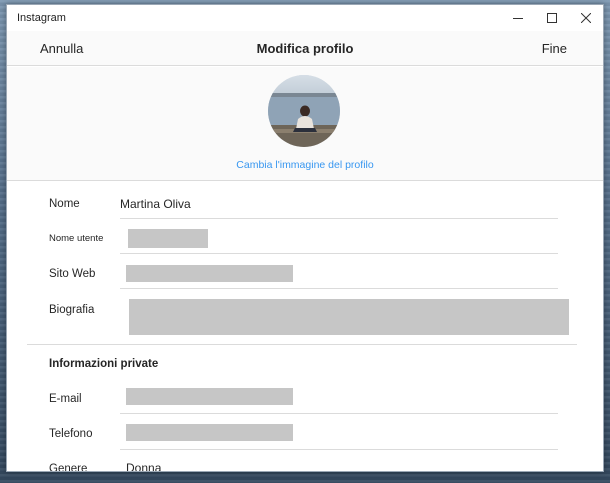  What do you see at coordinates (209, 273) in the screenshot?
I see `website-input` at bounding box center [209, 273].